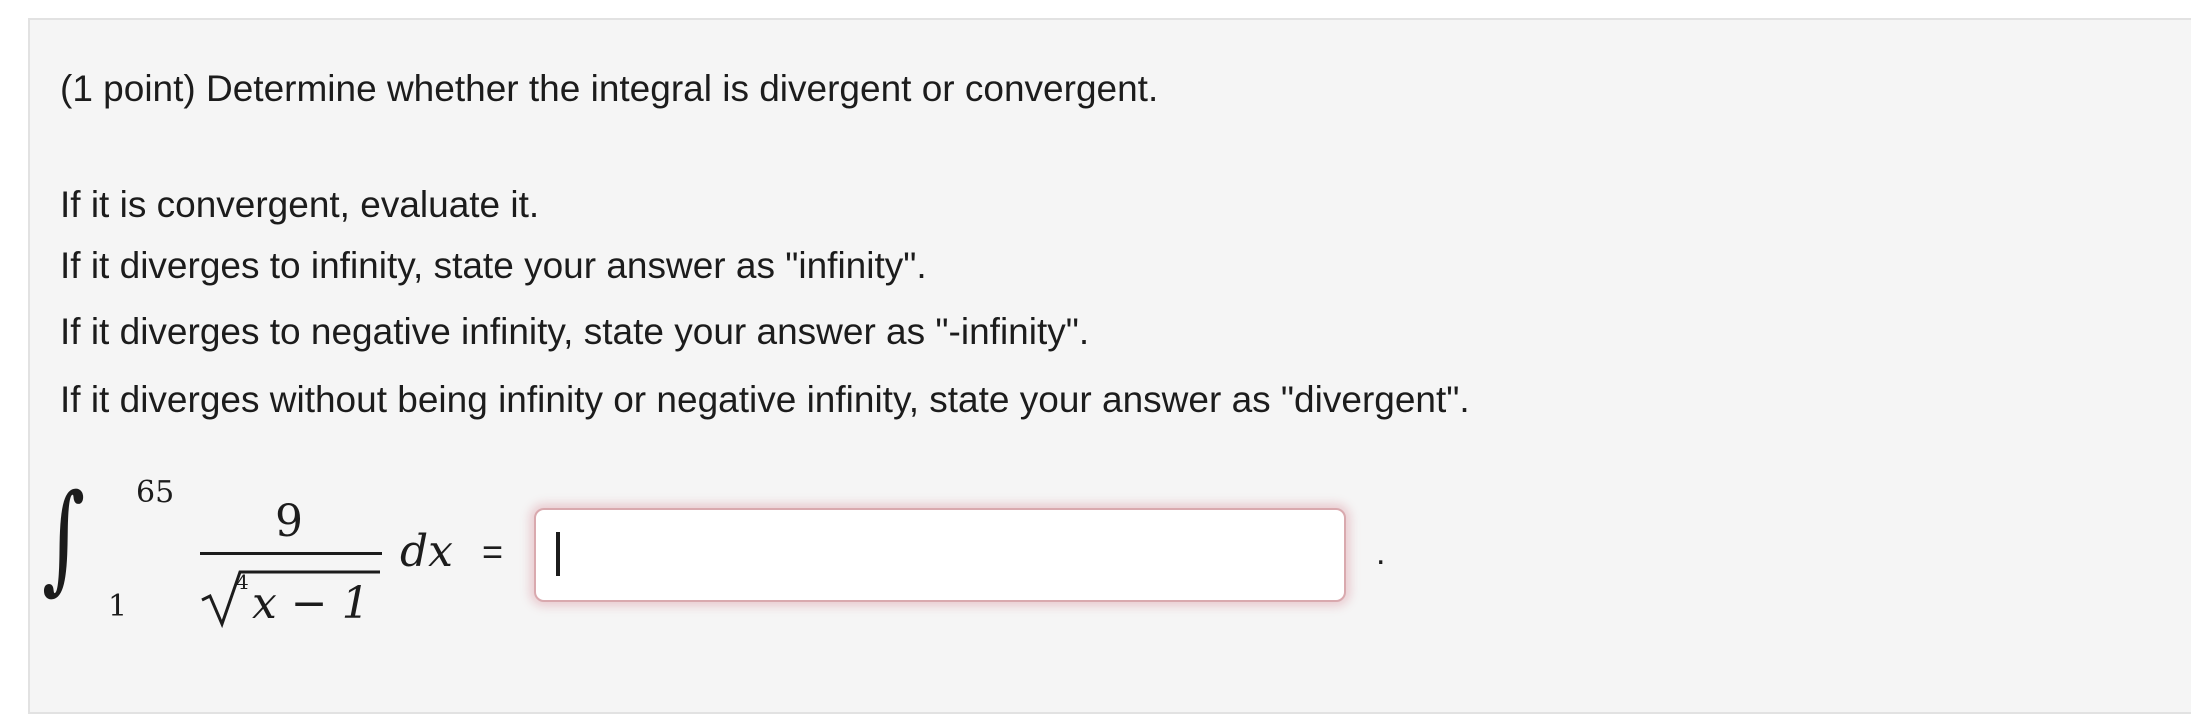 This screenshot has width=2191, height=724. What do you see at coordinates (426, 551) in the screenshot?
I see `differential: dx` at bounding box center [426, 551].